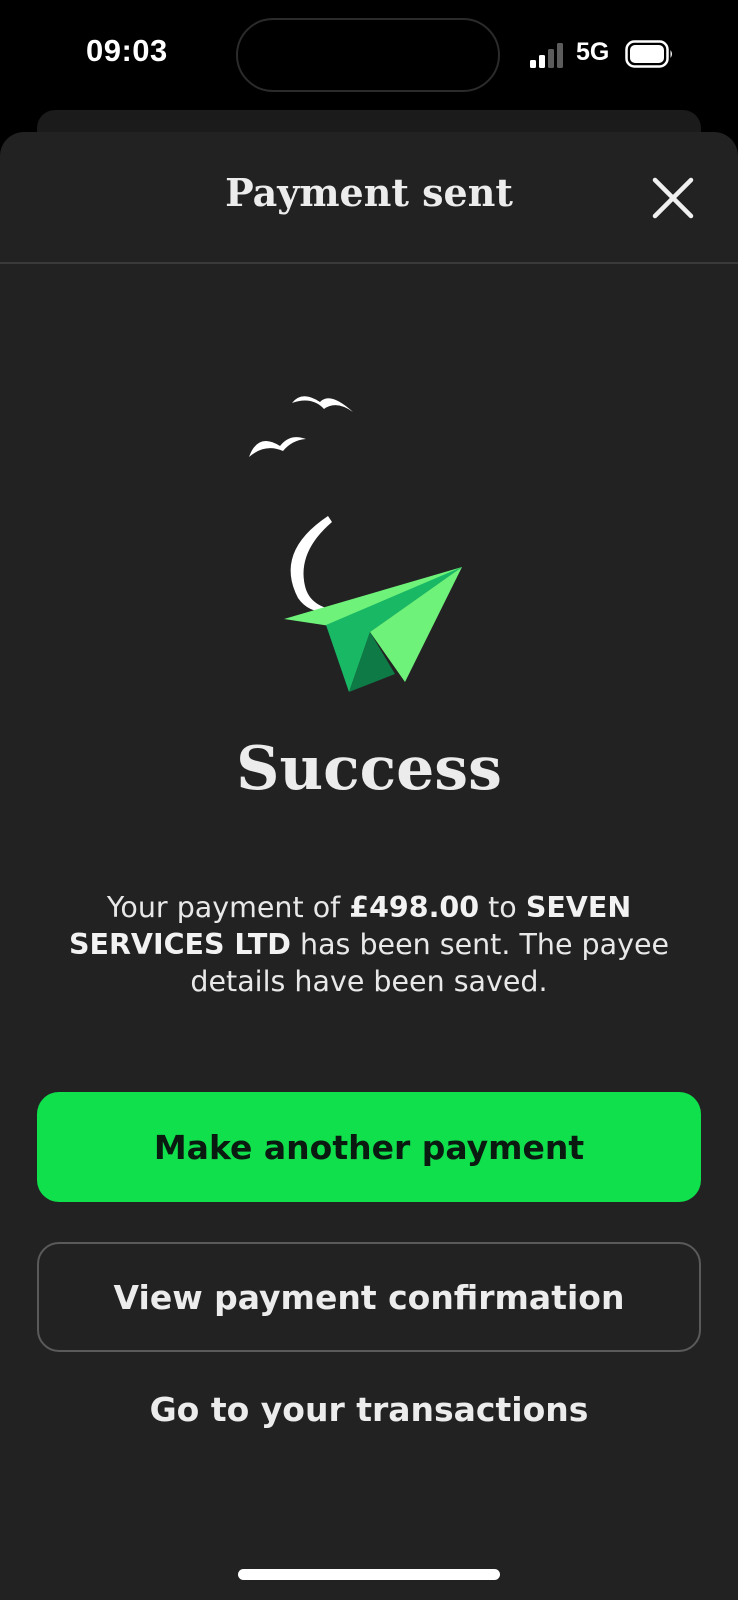 The image size is (738, 1600). What do you see at coordinates (369, 1297) in the screenshot?
I see `view-payment-confirmation-button: View payment confirmation` at bounding box center [369, 1297].